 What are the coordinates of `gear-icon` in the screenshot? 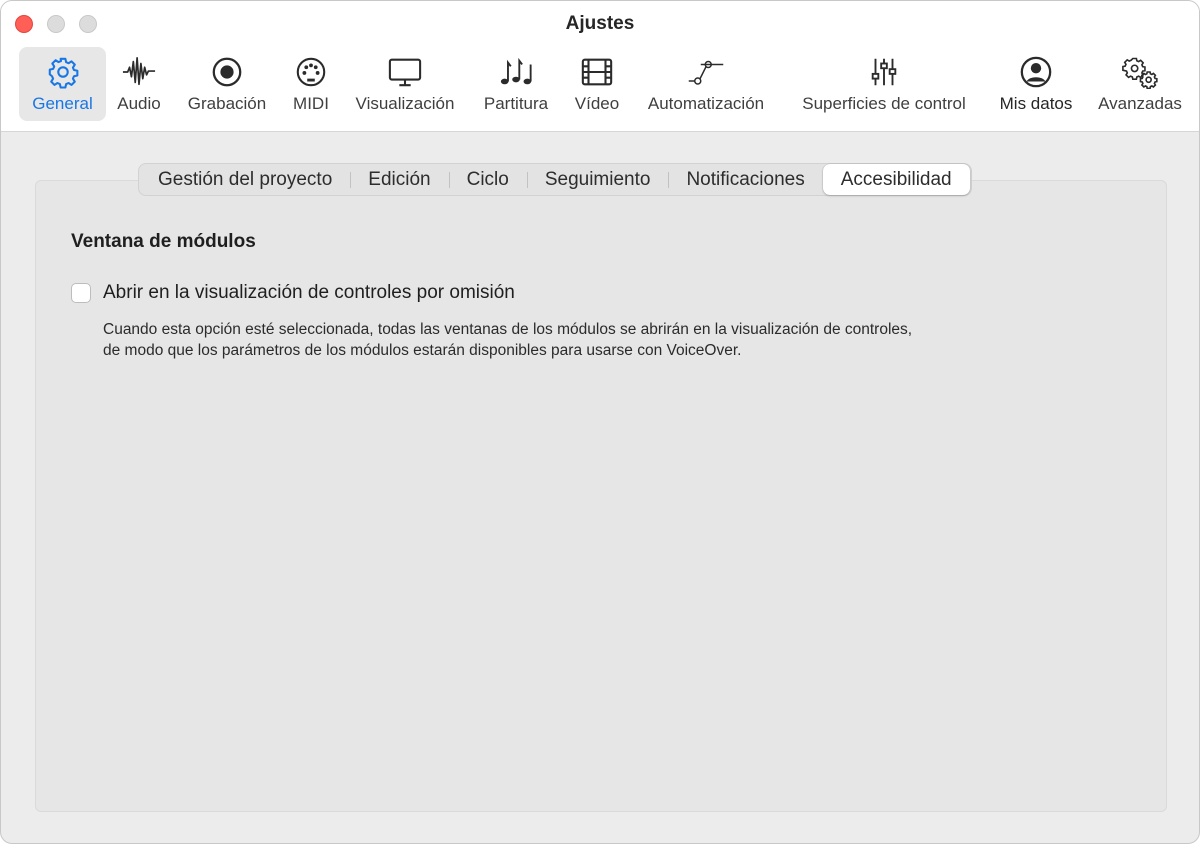 It's located at (63, 72).